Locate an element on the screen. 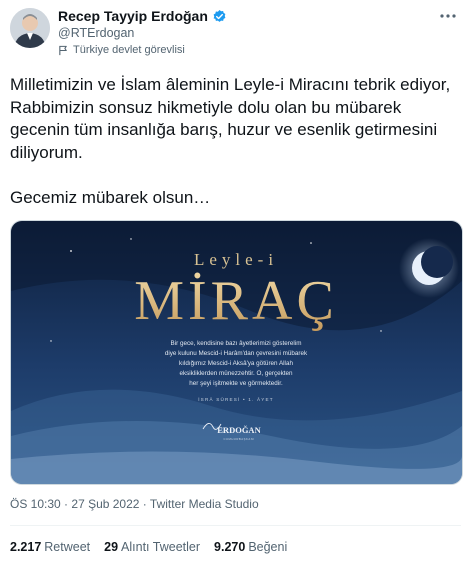 The height and width of the screenshot is (568, 469). tweet-time: ÖS 10:30 is located at coordinates (35, 504).